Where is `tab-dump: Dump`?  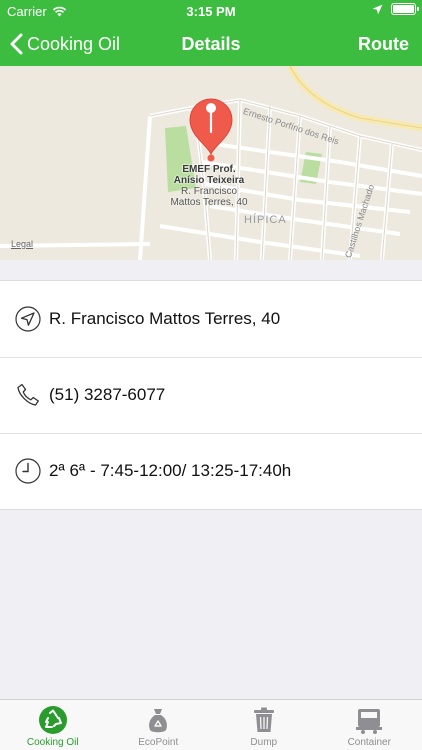 tab-dump: Dump is located at coordinates (264, 725).